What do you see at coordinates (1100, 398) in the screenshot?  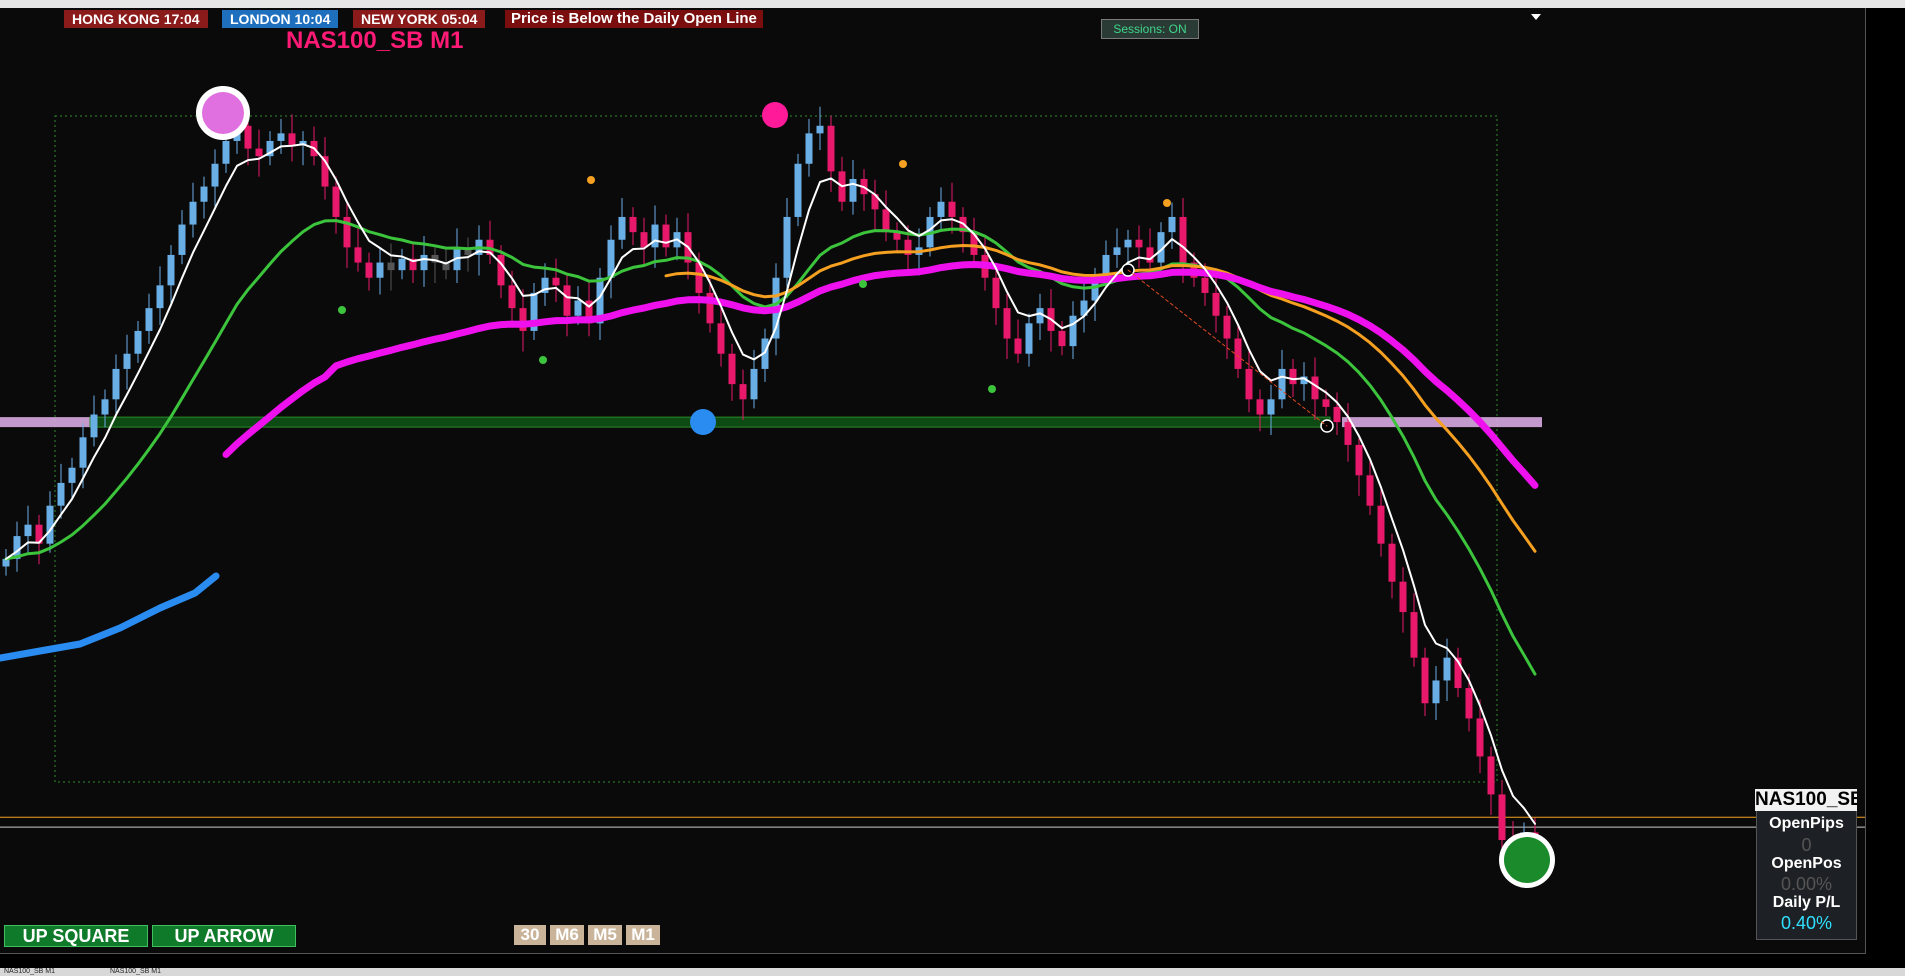 I see `ma-orange-line` at bounding box center [1100, 398].